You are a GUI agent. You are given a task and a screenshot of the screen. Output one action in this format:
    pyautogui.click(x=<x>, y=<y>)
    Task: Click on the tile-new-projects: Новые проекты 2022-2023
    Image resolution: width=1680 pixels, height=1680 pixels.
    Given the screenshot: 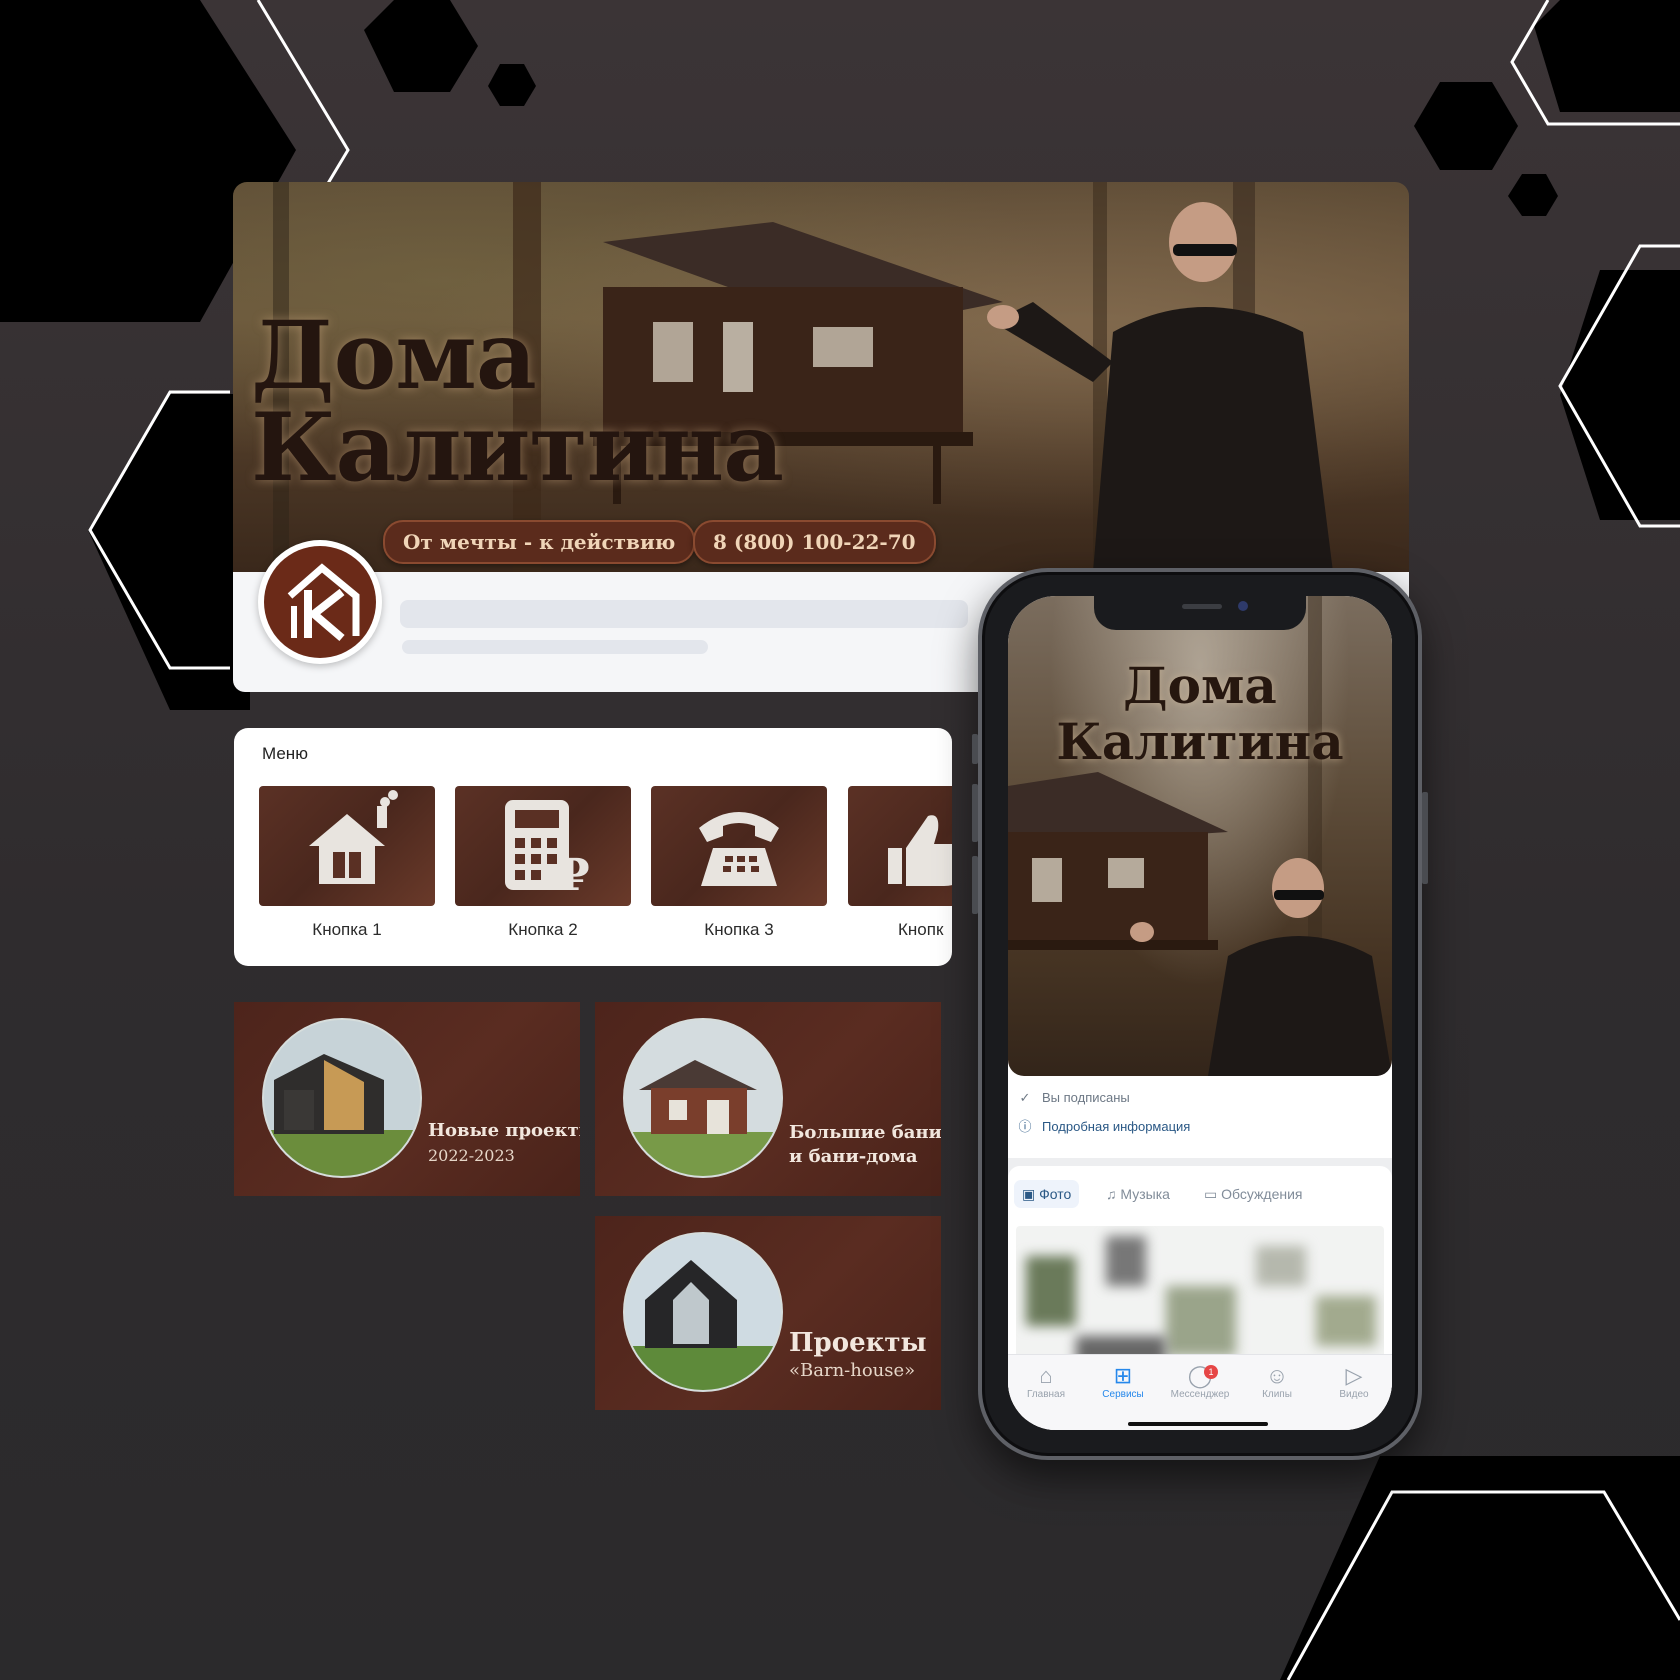 What is the action you would take?
    pyautogui.click(x=407, y=1099)
    